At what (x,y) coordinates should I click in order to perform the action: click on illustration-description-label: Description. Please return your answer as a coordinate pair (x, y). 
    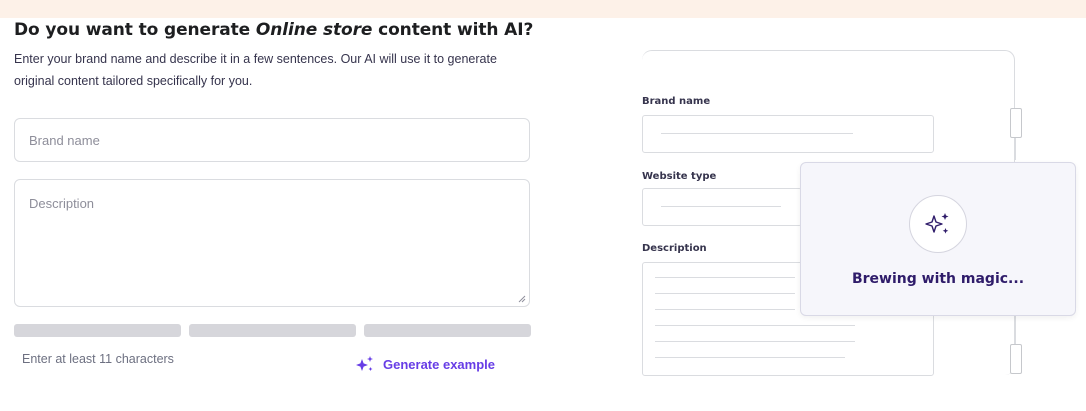
    Looking at the image, I should click on (674, 248).